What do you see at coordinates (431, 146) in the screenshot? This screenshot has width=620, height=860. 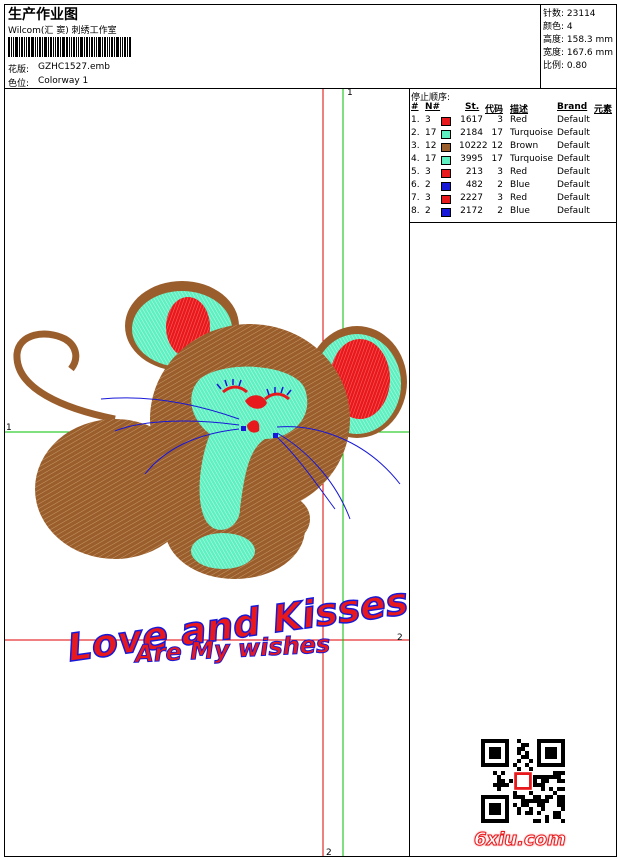 I see `cell-n: 12` at bounding box center [431, 146].